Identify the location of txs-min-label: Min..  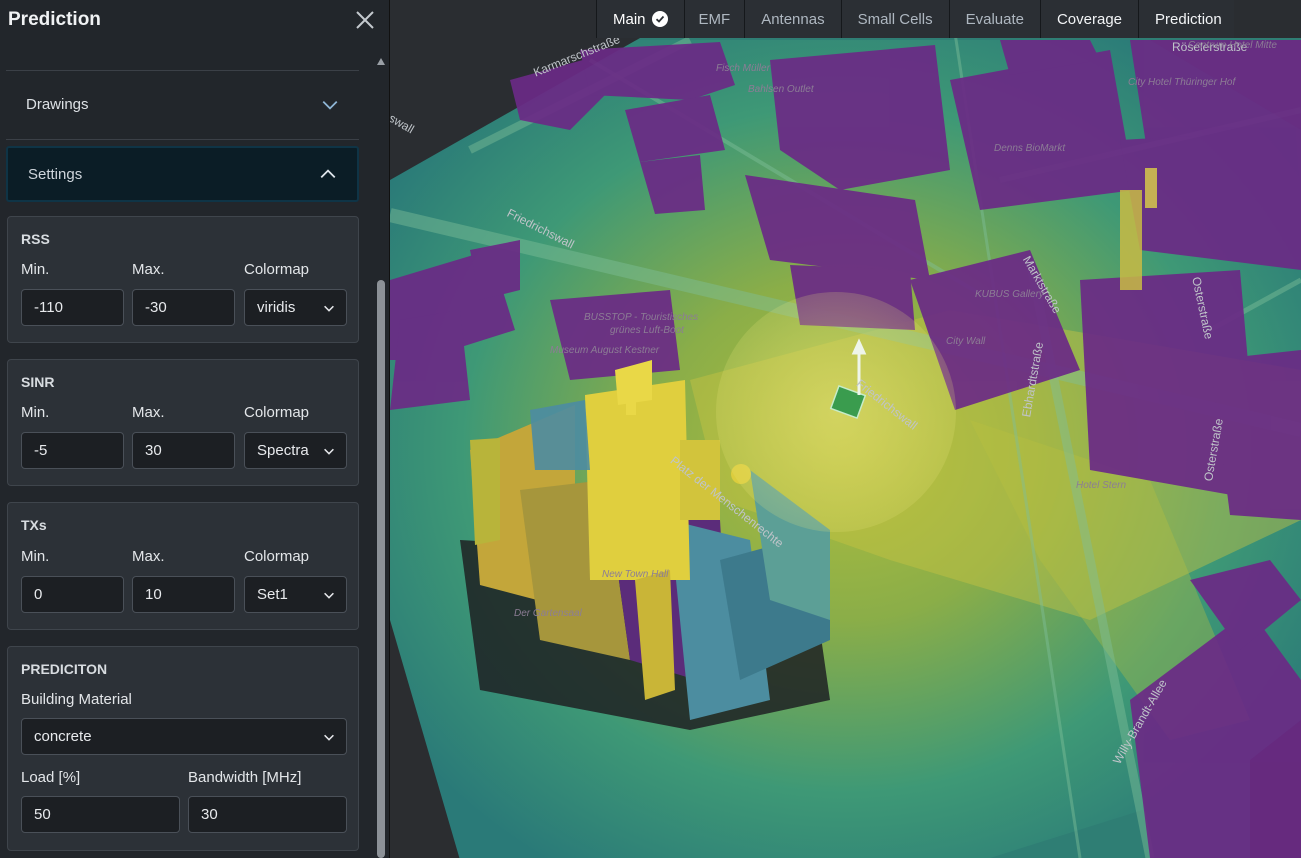
(35, 556).